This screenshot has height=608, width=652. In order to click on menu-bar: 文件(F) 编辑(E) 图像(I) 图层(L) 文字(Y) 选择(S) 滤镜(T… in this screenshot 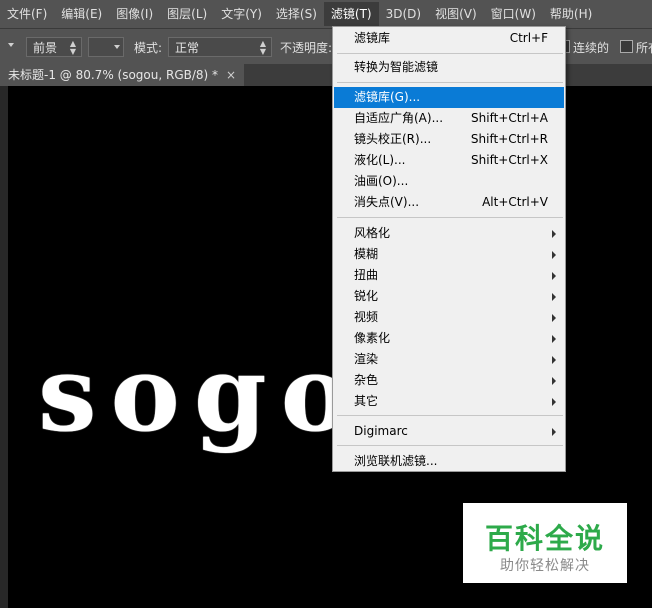, I will do `click(326, 14)`.